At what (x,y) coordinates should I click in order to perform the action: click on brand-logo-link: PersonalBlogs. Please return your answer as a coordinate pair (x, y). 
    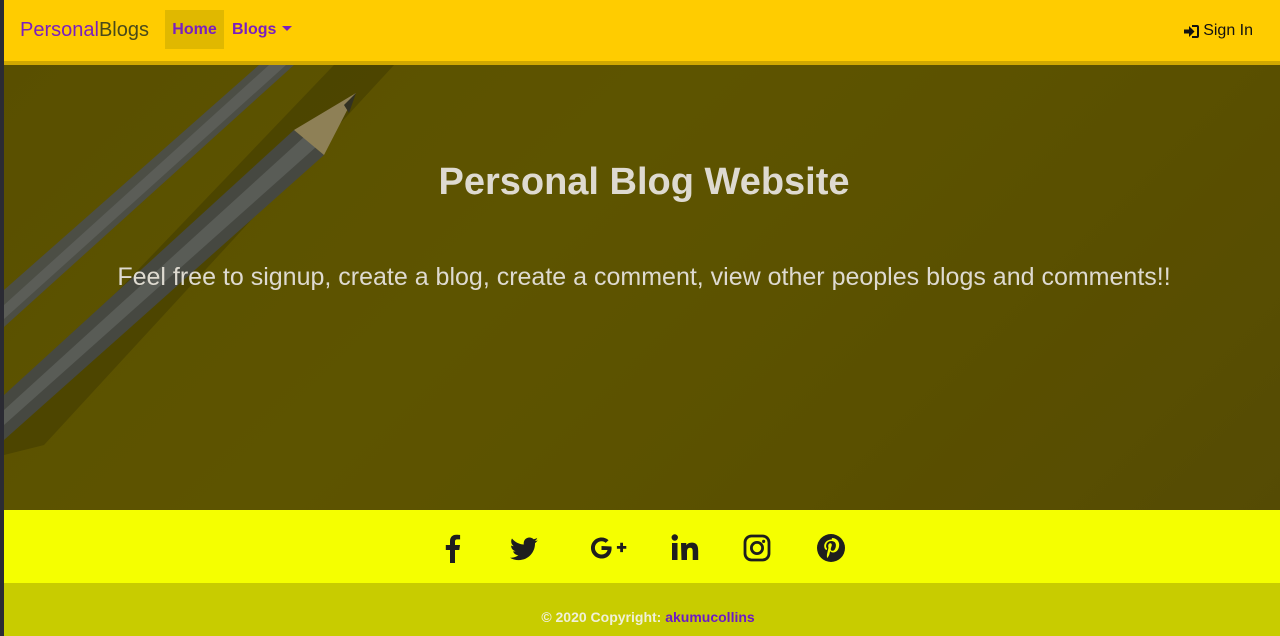
    Looking at the image, I should click on (84, 30).